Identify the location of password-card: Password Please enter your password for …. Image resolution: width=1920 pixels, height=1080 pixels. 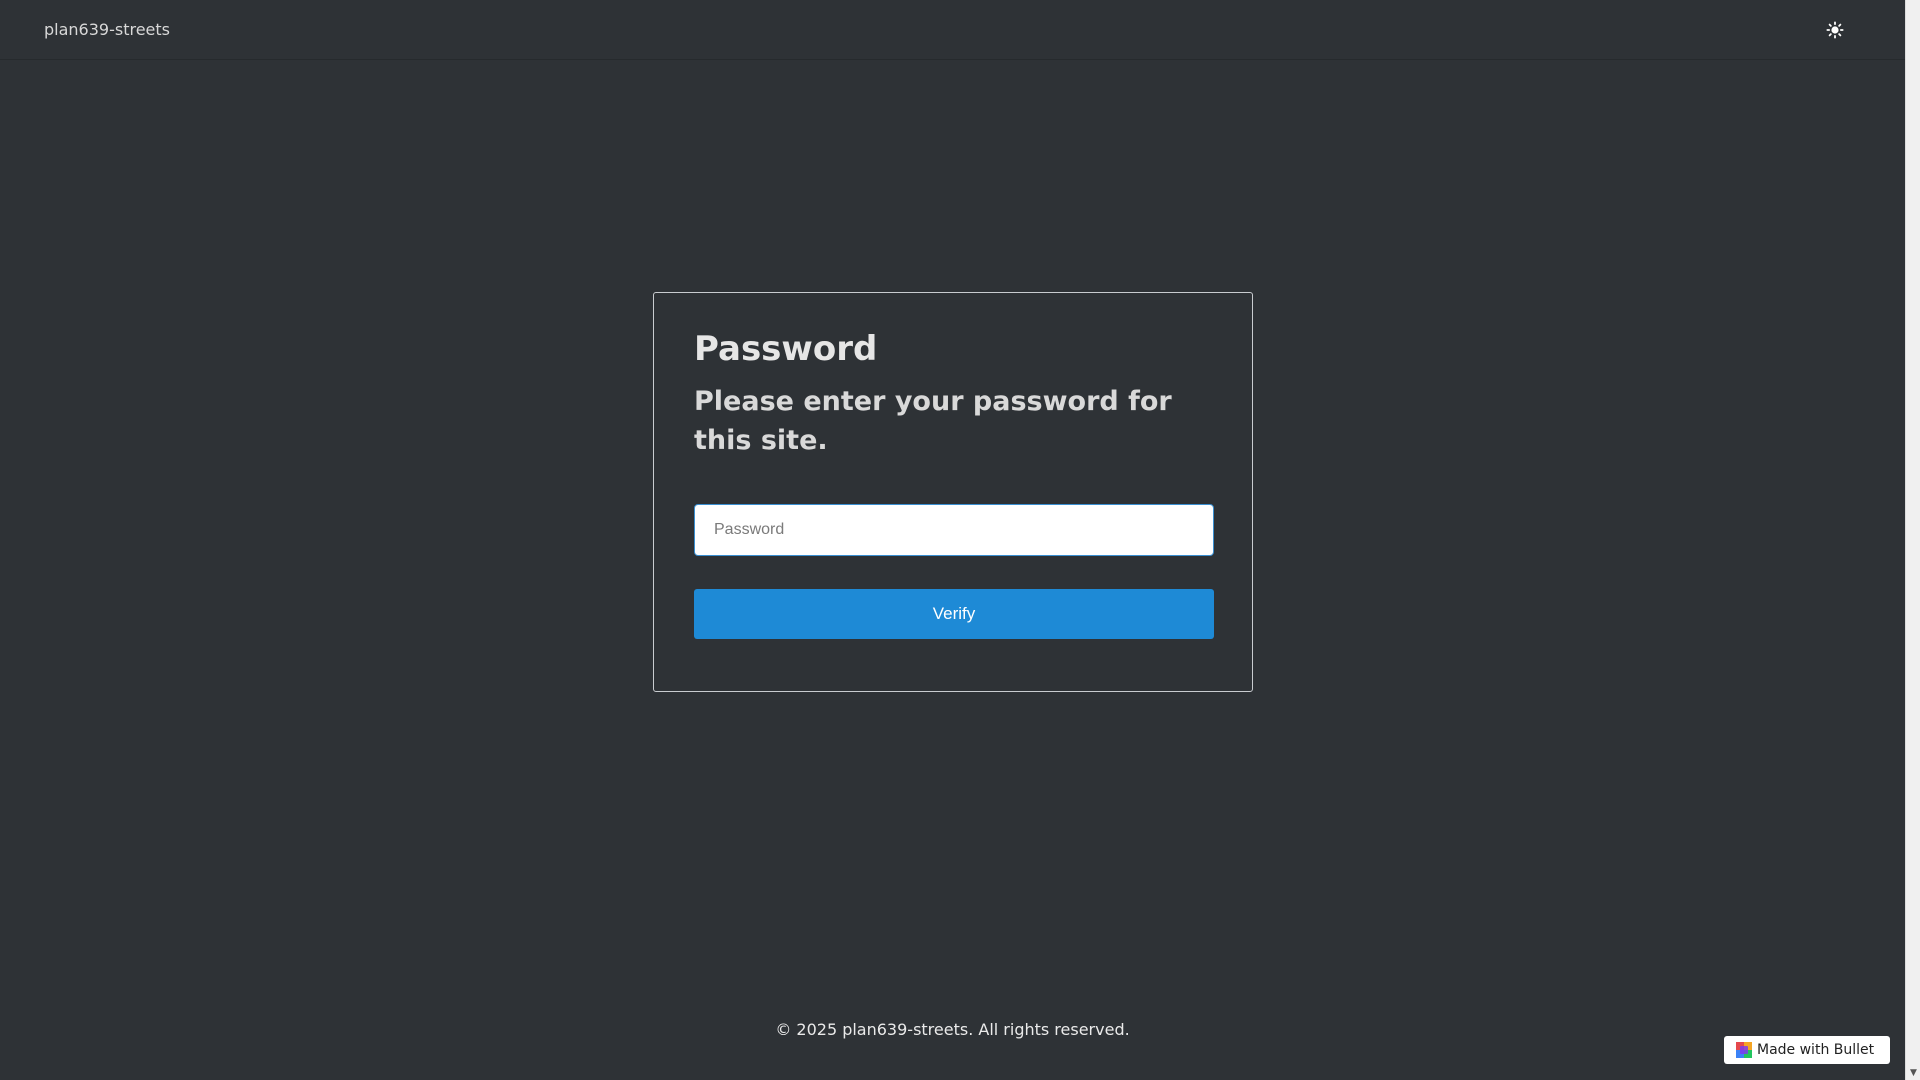
(953, 492).